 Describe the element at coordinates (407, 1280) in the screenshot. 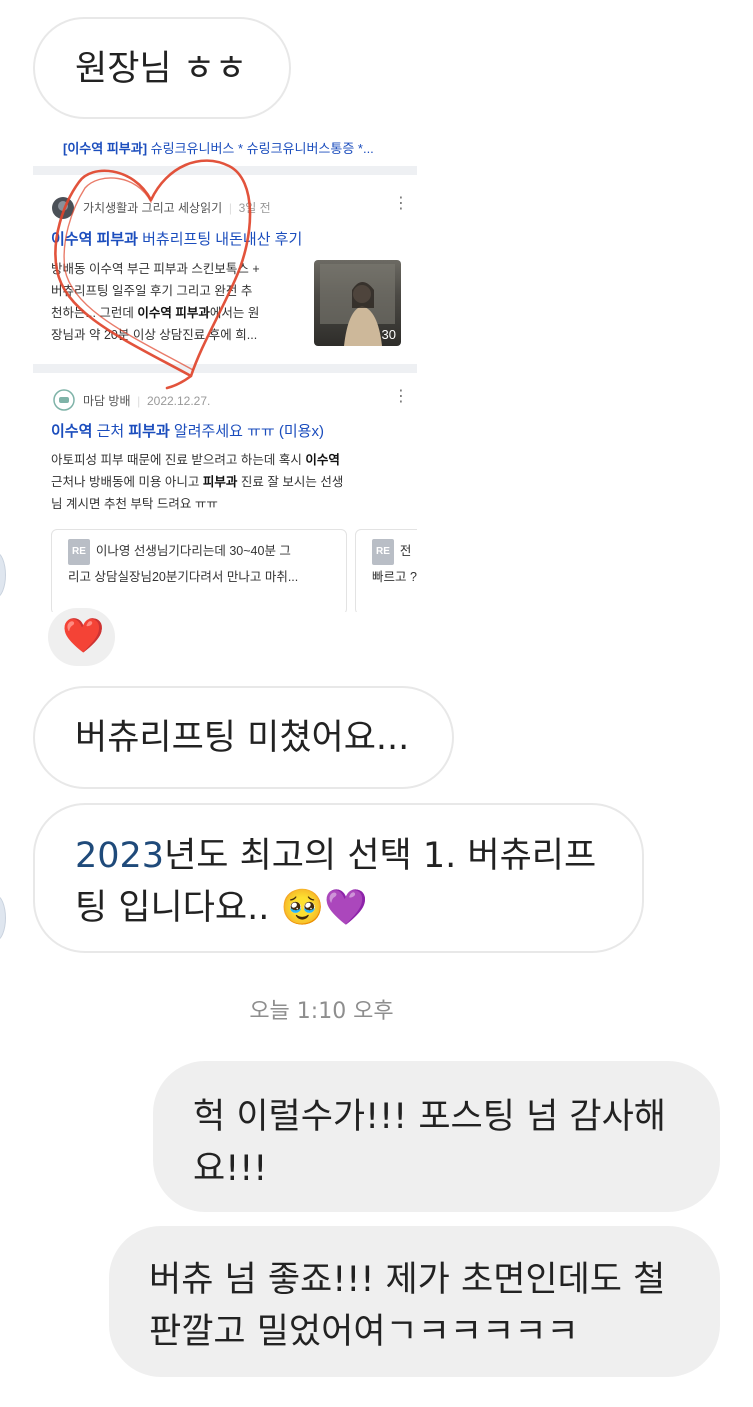

I see `message-text: 버츄 넘 좋죠!!! 제가 초면인데도 철` at that location.